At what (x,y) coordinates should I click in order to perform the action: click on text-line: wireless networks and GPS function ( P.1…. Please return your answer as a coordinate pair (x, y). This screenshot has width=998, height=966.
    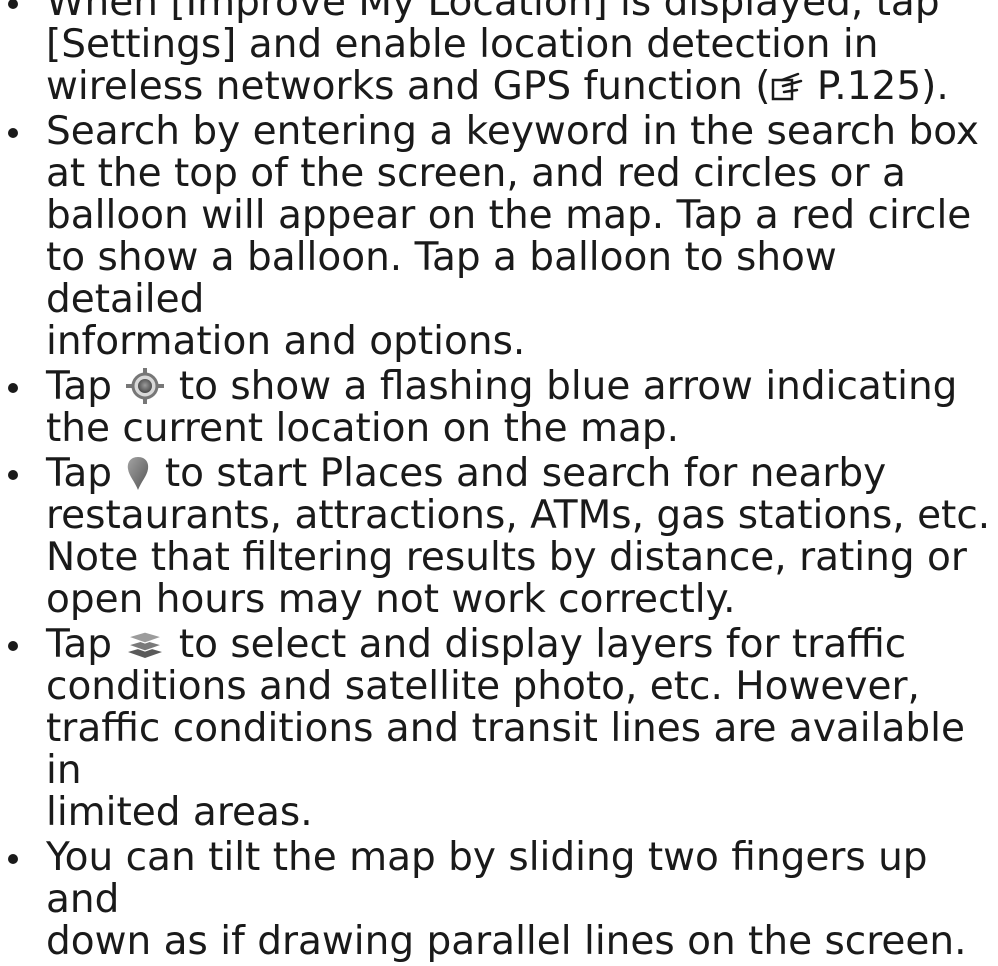
    Looking at the image, I should click on (522, 87).